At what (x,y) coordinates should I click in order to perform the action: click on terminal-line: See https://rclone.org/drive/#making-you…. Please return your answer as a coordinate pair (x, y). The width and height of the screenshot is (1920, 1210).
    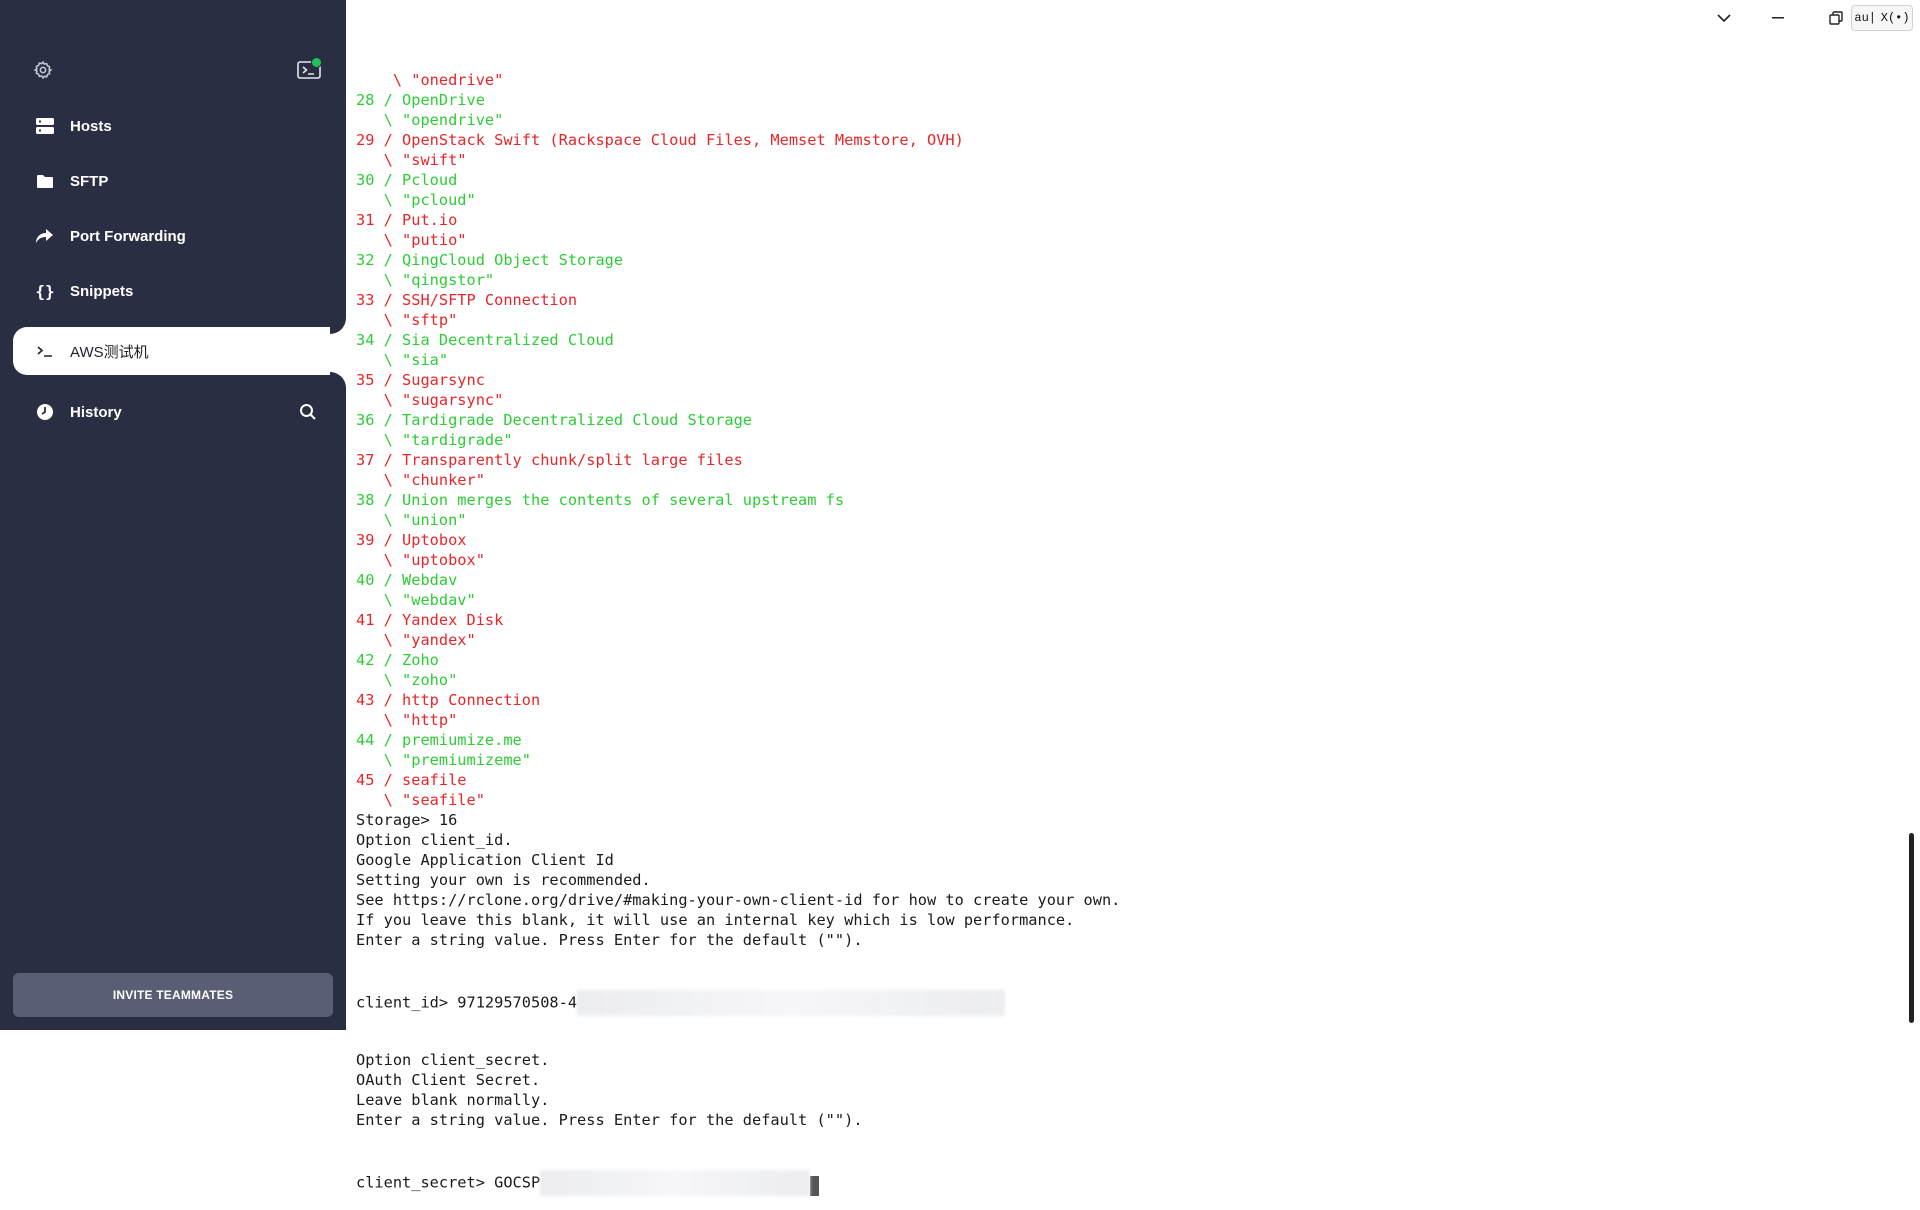
    Looking at the image, I should click on (738, 900).